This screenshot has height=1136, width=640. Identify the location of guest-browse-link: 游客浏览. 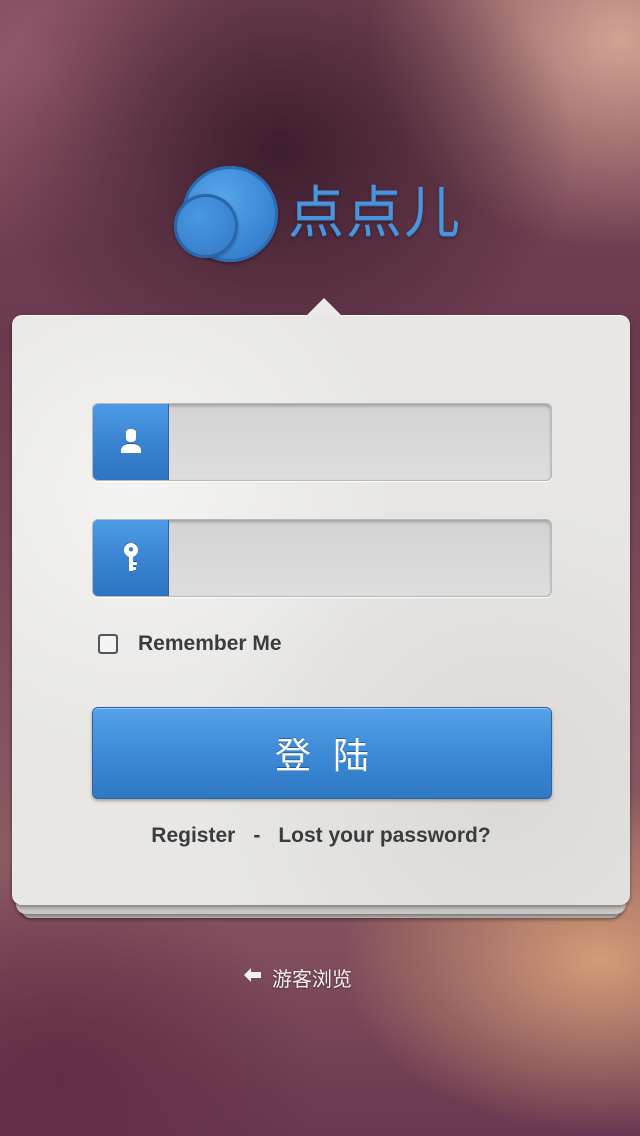
(298, 977).